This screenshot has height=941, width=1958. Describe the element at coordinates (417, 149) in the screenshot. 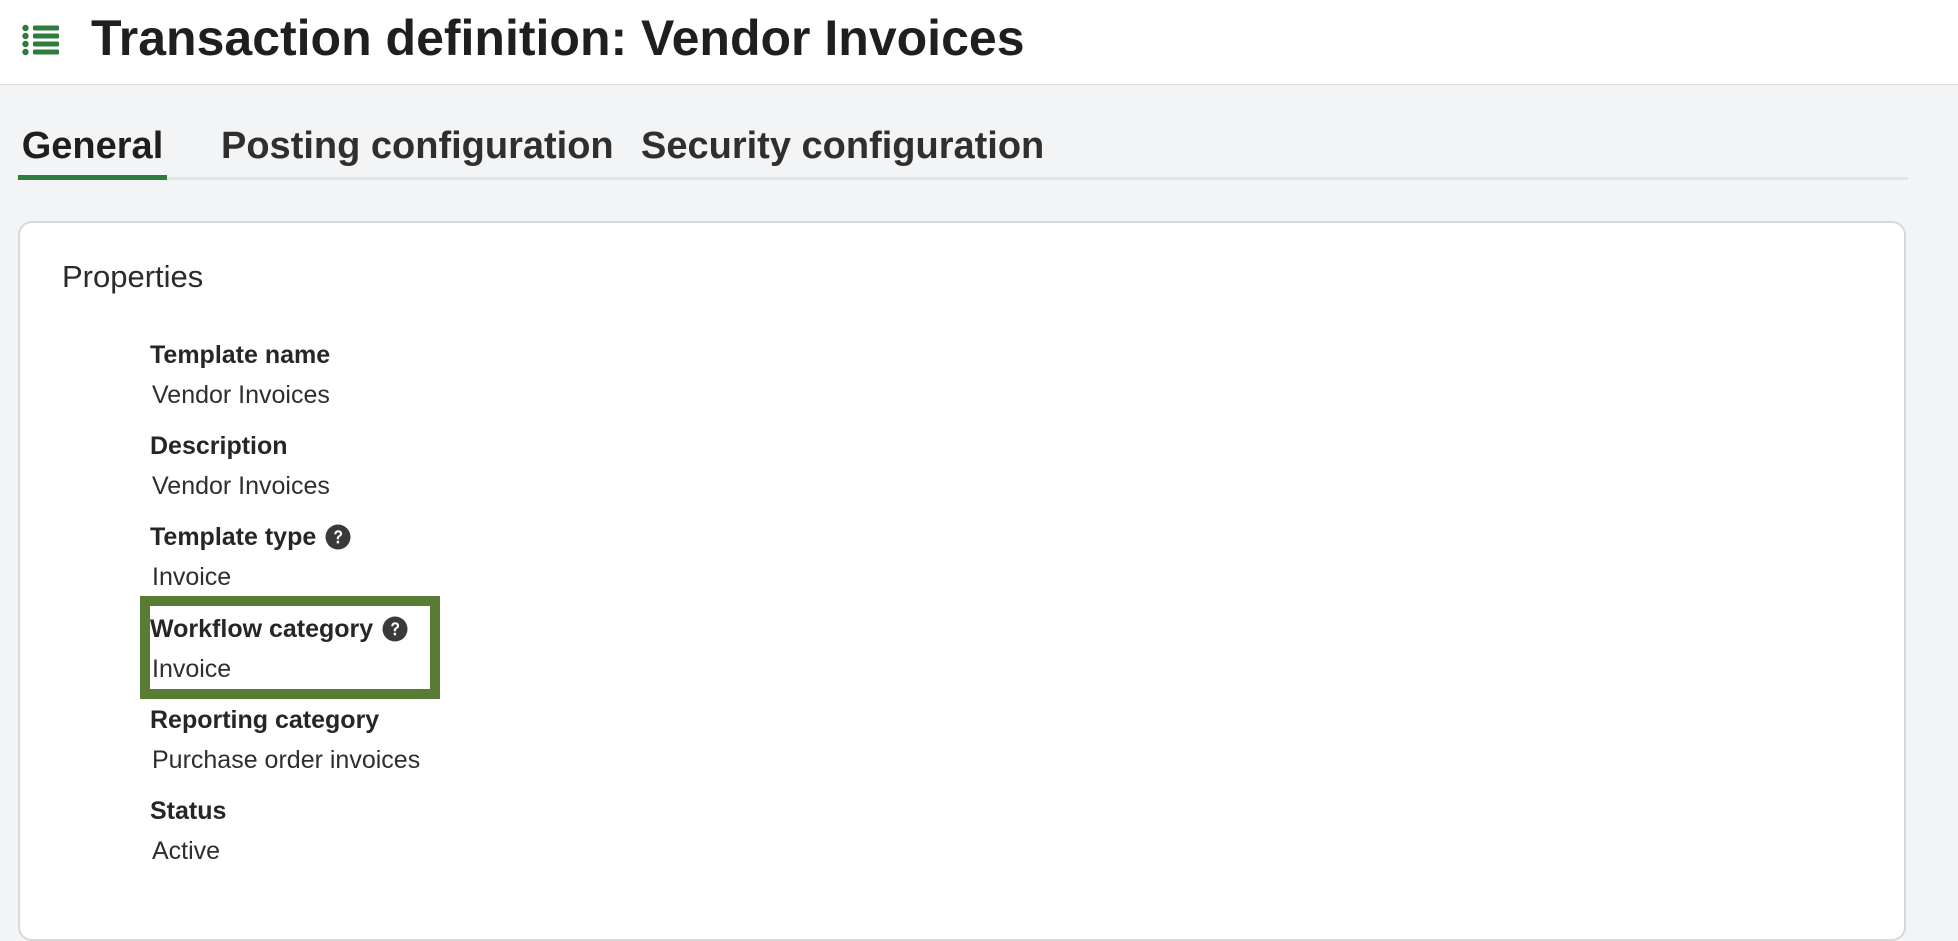

I see `tab-posting-configuration: Posting configuration` at that location.